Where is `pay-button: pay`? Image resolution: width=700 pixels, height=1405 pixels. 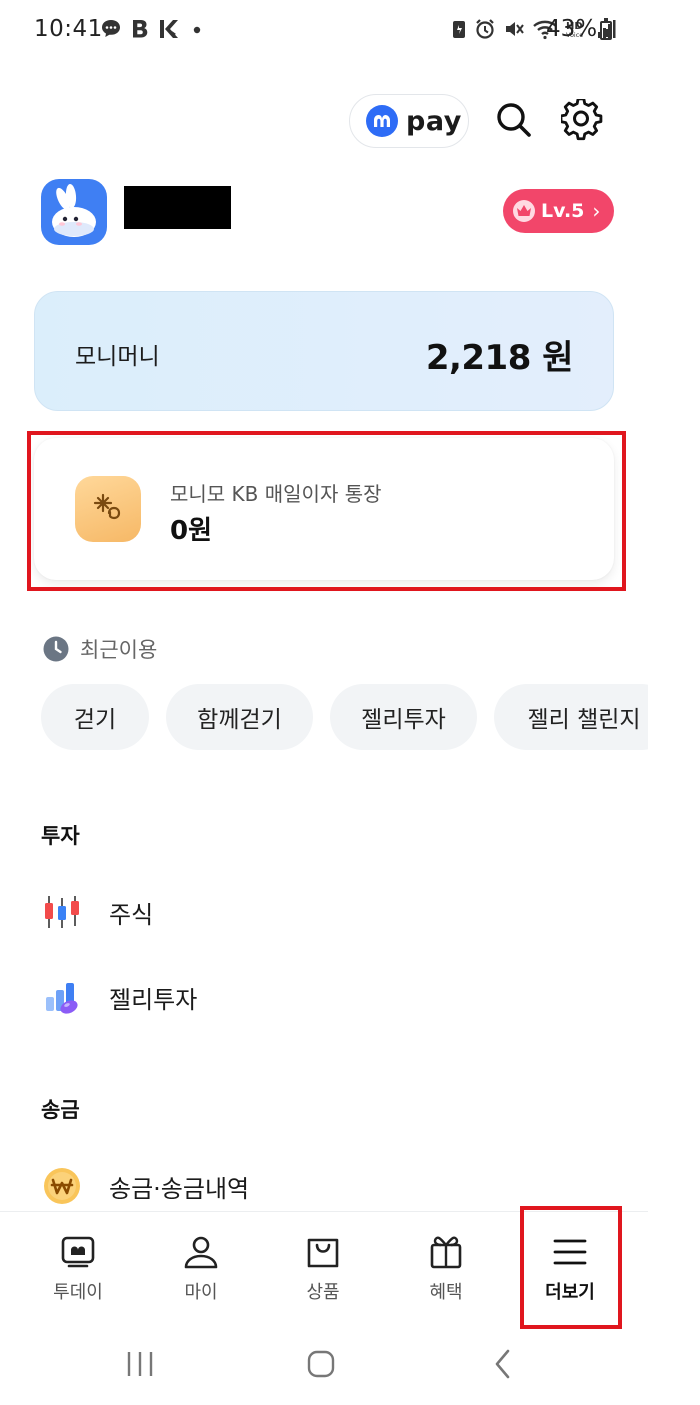 pay-button: pay is located at coordinates (409, 121).